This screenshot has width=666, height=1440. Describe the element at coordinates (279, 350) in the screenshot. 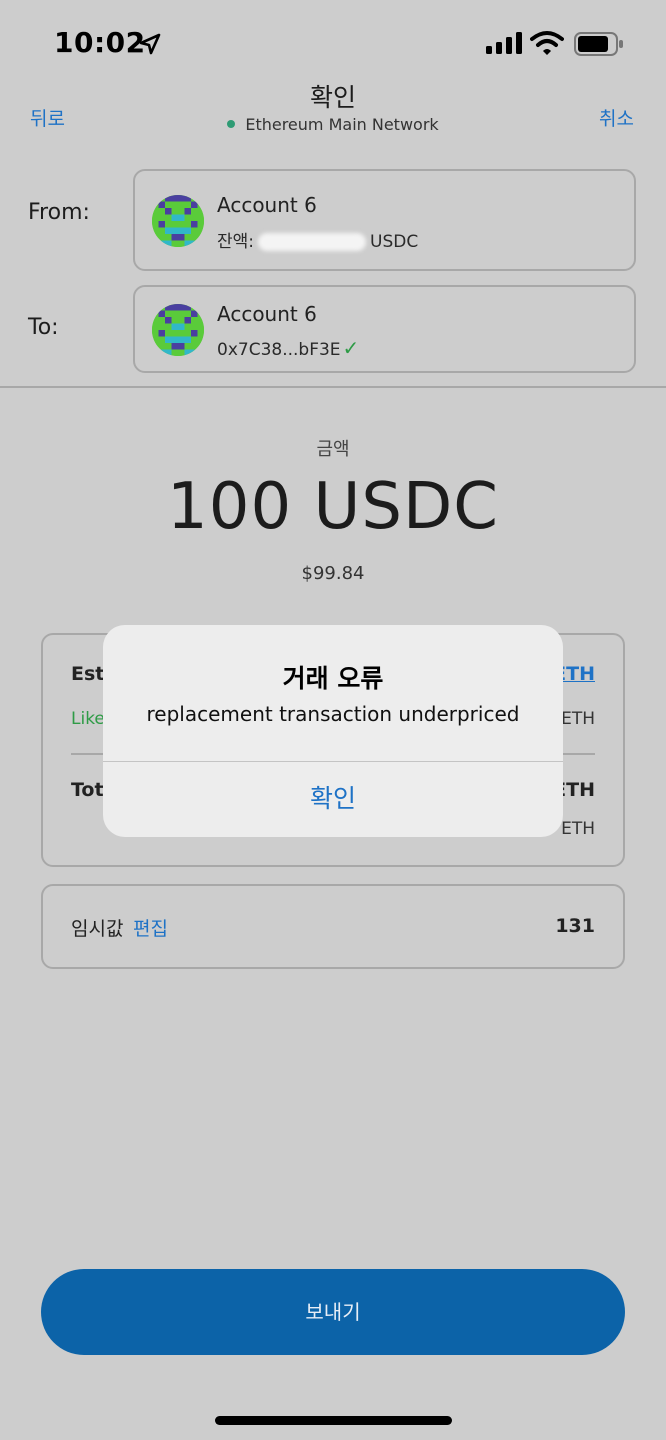

I see `to-address-text: 0x7C38...bF3E` at that location.